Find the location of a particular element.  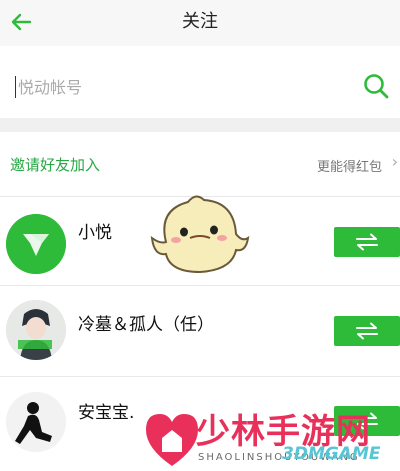

section-divider is located at coordinates (200, 125).